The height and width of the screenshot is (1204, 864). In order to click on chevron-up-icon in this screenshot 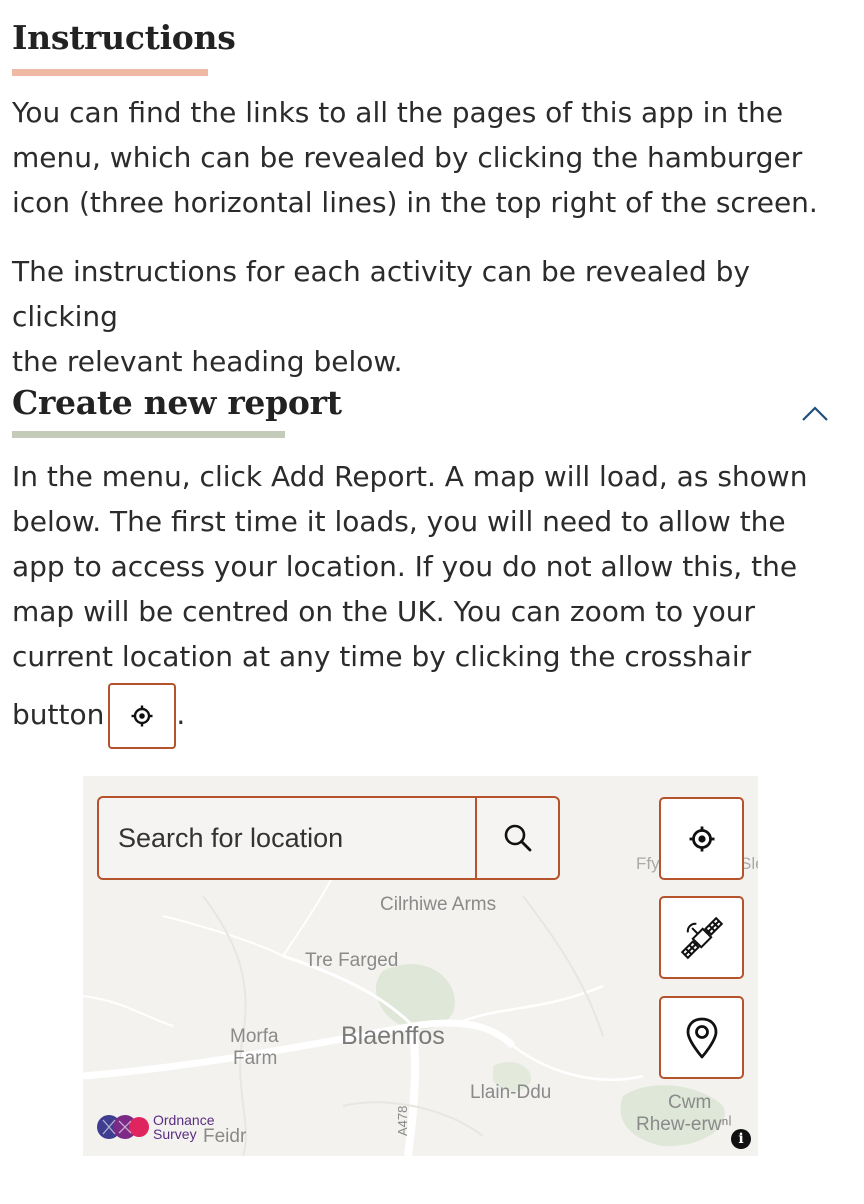, I will do `click(815, 413)`.